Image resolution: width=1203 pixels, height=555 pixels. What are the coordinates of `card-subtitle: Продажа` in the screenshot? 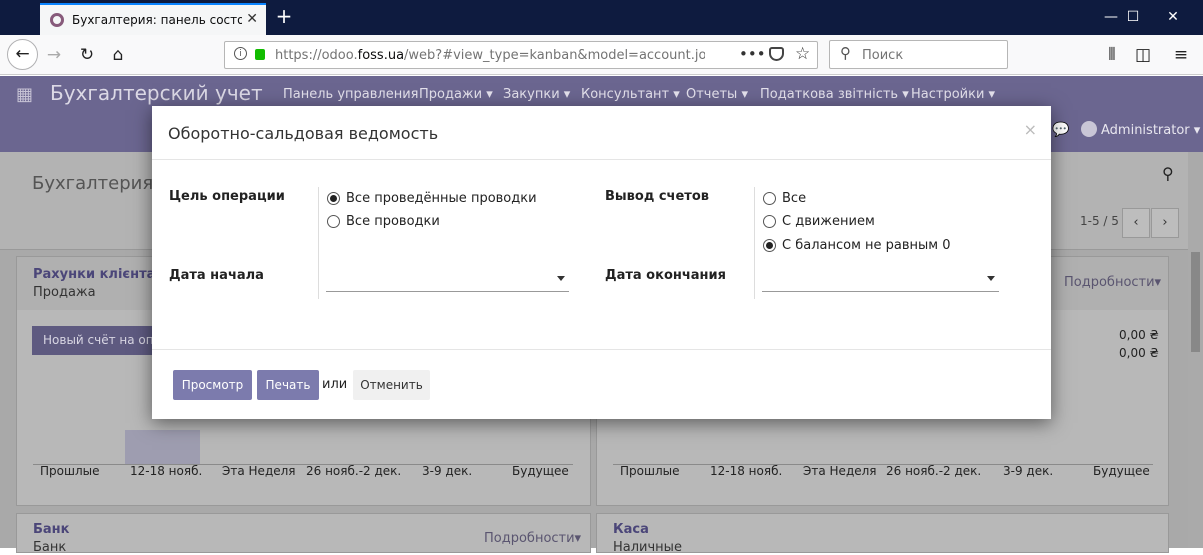 It's located at (64, 292).